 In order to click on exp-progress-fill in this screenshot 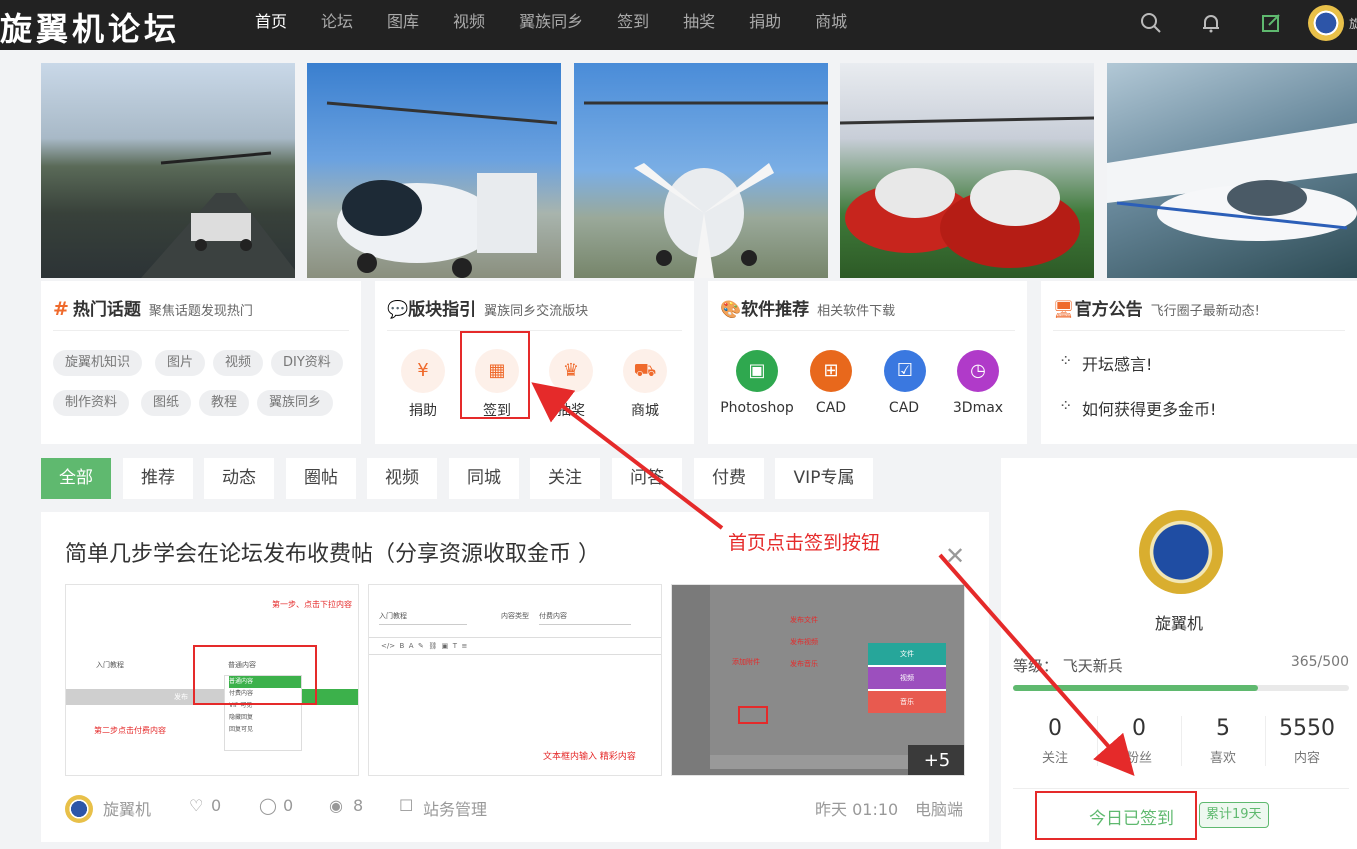, I will do `click(1136, 688)`.